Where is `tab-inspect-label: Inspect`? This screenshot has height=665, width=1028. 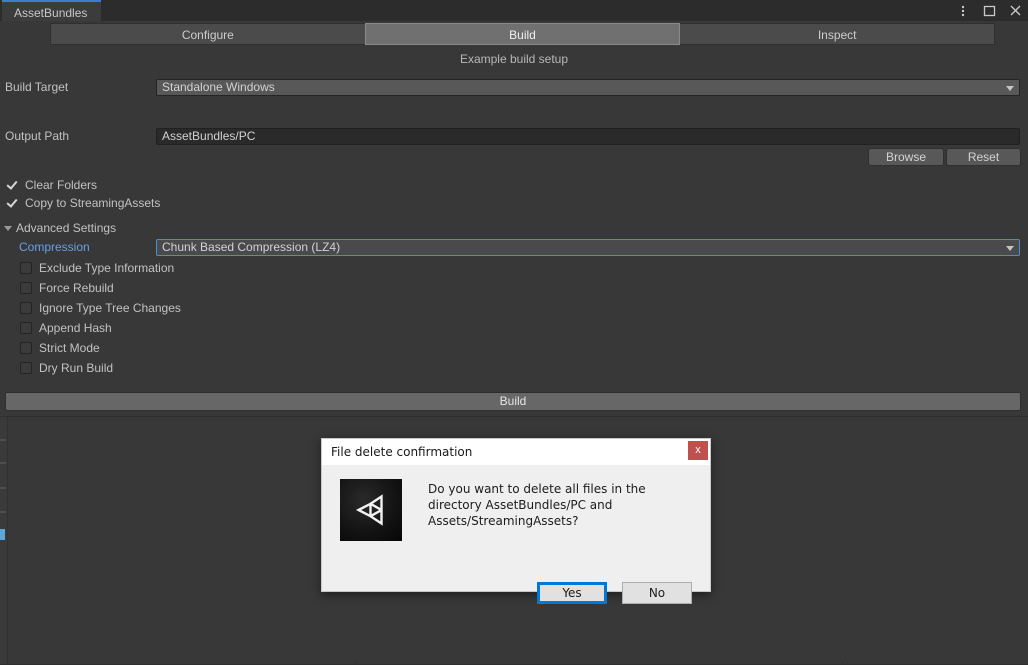
tab-inspect-label: Inspect is located at coordinates (837, 35).